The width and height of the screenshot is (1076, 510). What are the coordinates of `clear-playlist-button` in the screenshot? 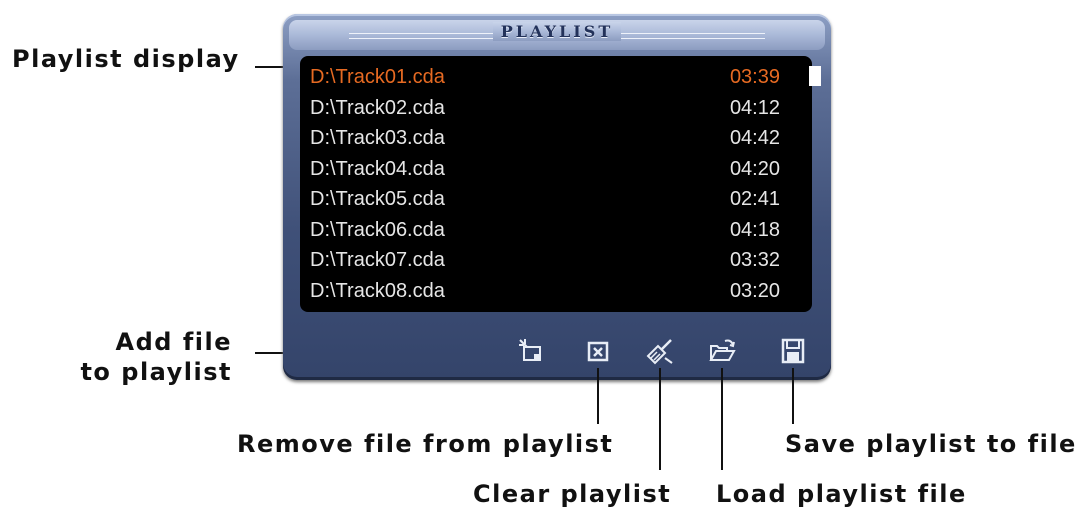 It's located at (660, 351).